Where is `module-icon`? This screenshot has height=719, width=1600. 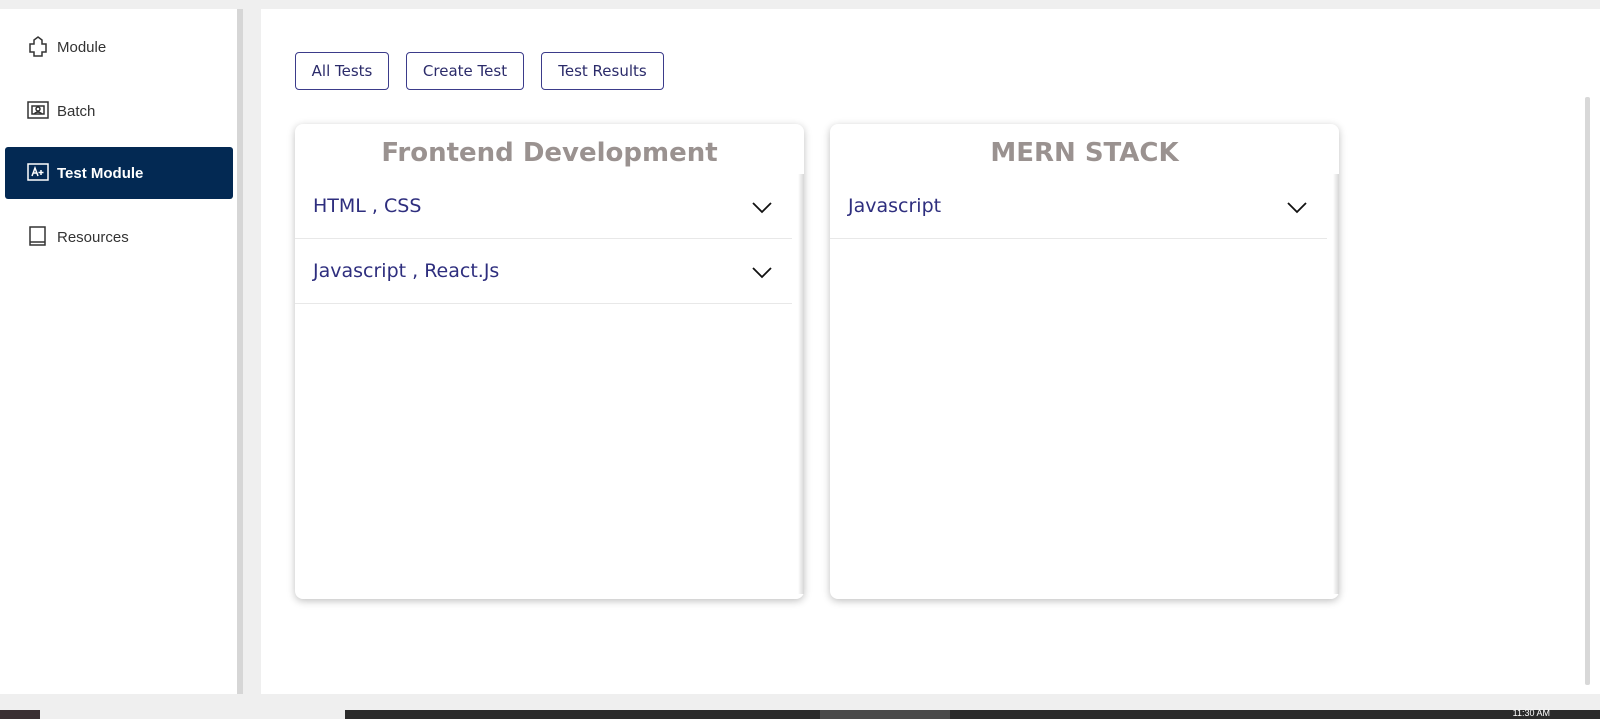
module-icon is located at coordinates (38, 47).